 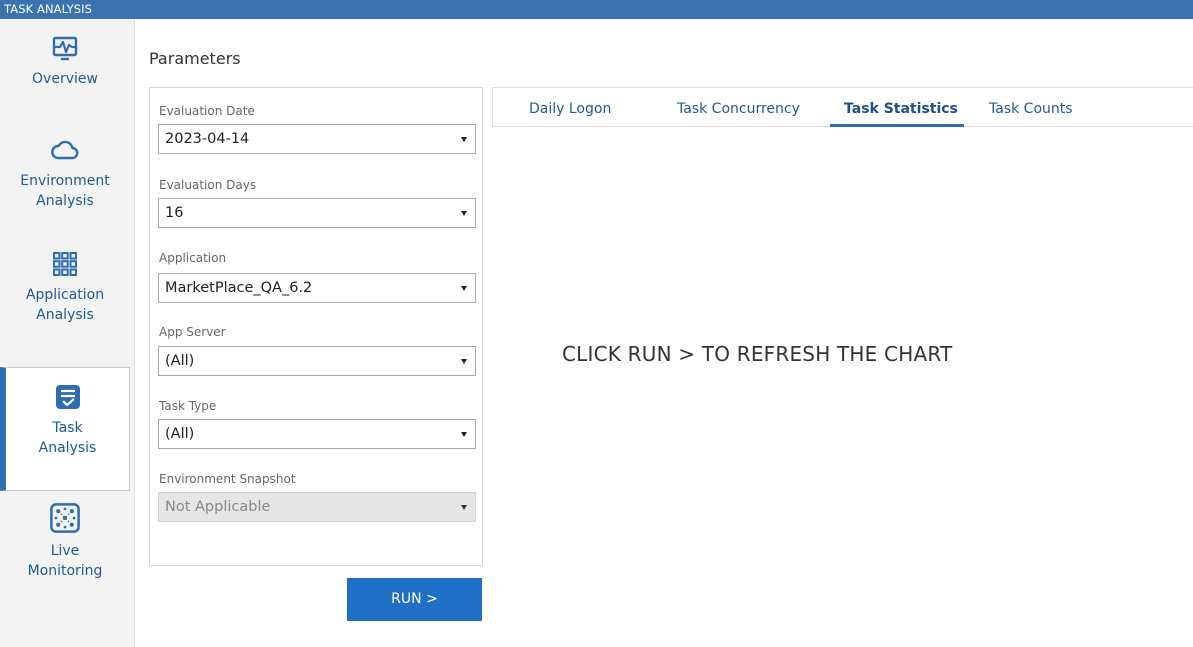 What do you see at coordinates (65, 295) in the screenshot?
I see `sidebar-item-label-line1: Application` at bounding box center [65, 295].